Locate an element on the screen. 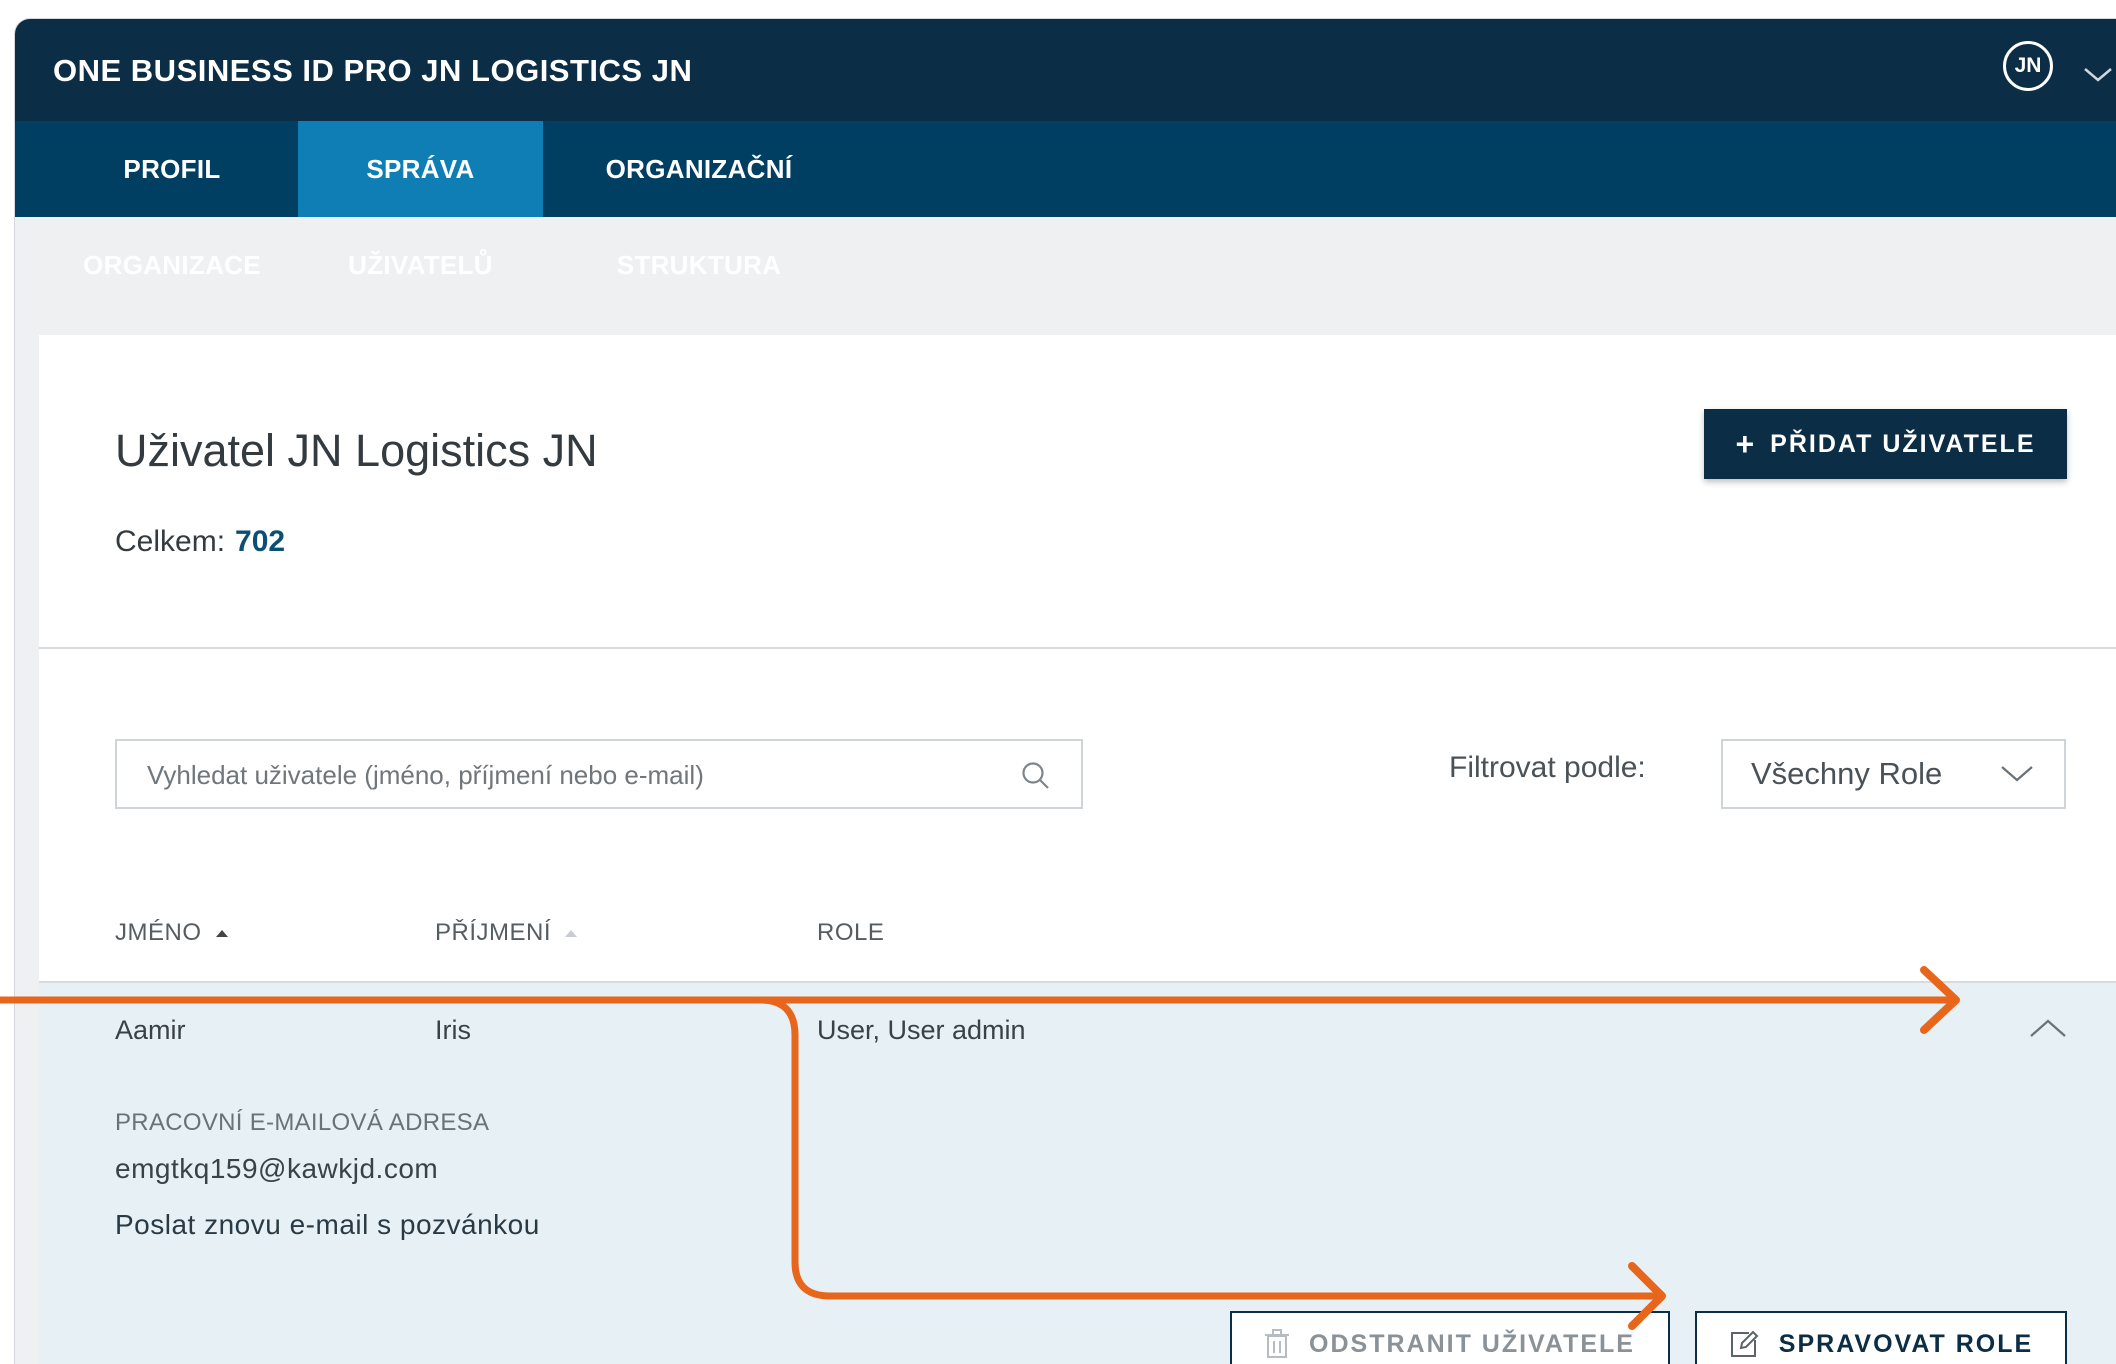 Image resolution: width=2116 pixels, height=1364 pixels. chevron-up-icon is located at coordinates (2048, 1028).